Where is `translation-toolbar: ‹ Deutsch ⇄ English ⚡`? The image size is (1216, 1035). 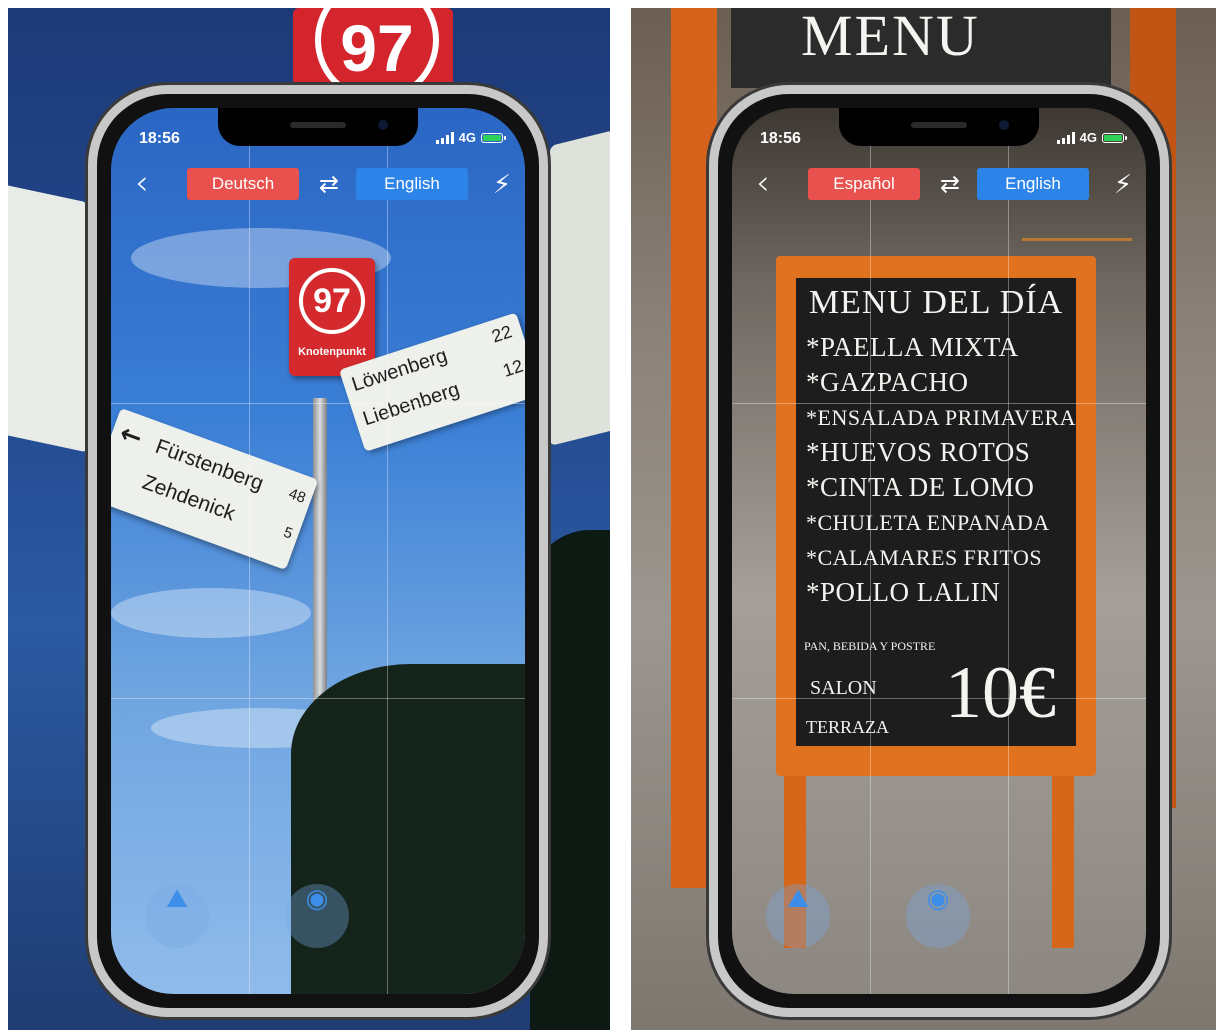 translation-toolbar: ‹ Deutsch ⇄ English ⚡ is located at coordinates (318, 185).